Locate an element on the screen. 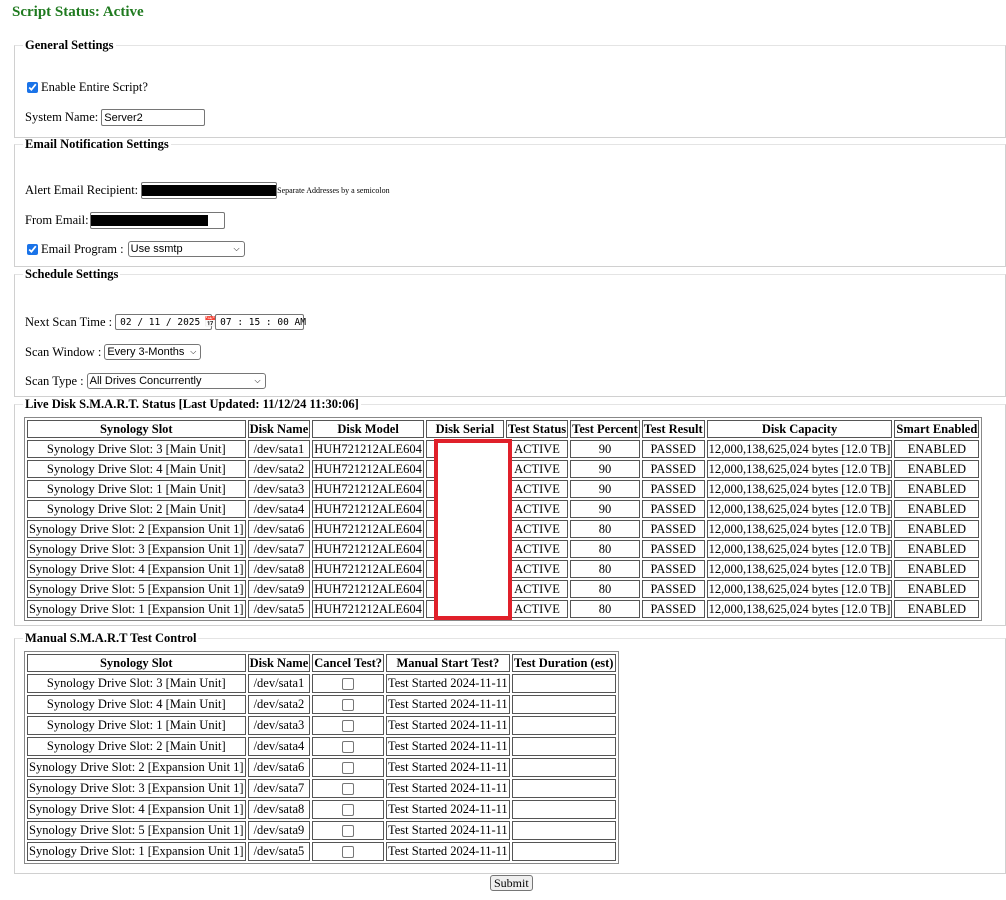  disk-name-cell: /dev/sata8 is located at coordinates (279, 809).